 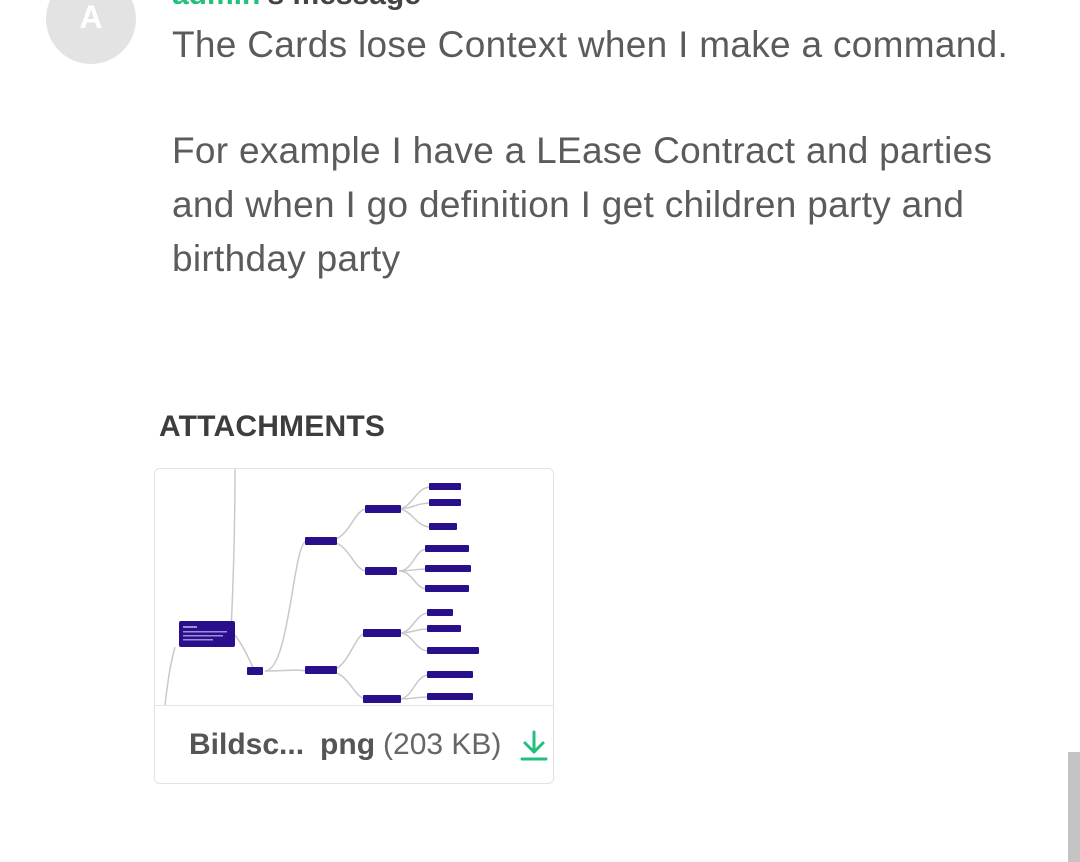 What do you see at coordinates (216, 5) in the screenshot?
I see `author-name: admin` at bounding box center [216, 5].